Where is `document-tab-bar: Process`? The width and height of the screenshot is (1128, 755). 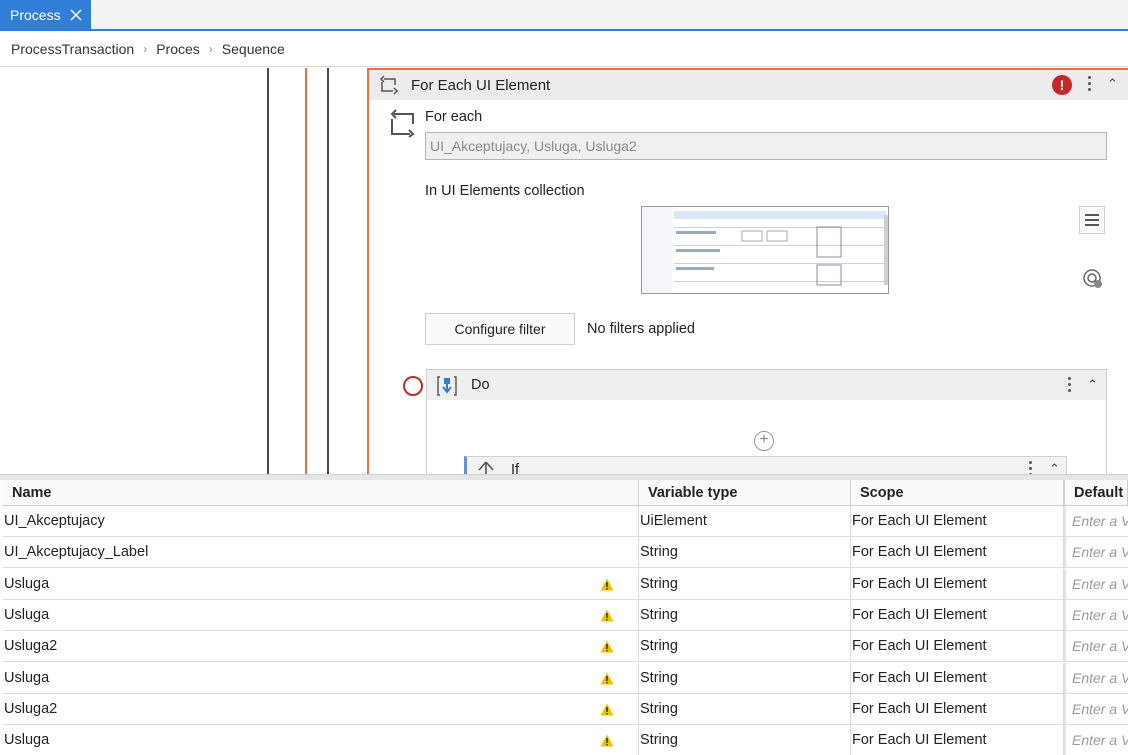 document-tab-bar: Process is located at coordinates (564, 15).